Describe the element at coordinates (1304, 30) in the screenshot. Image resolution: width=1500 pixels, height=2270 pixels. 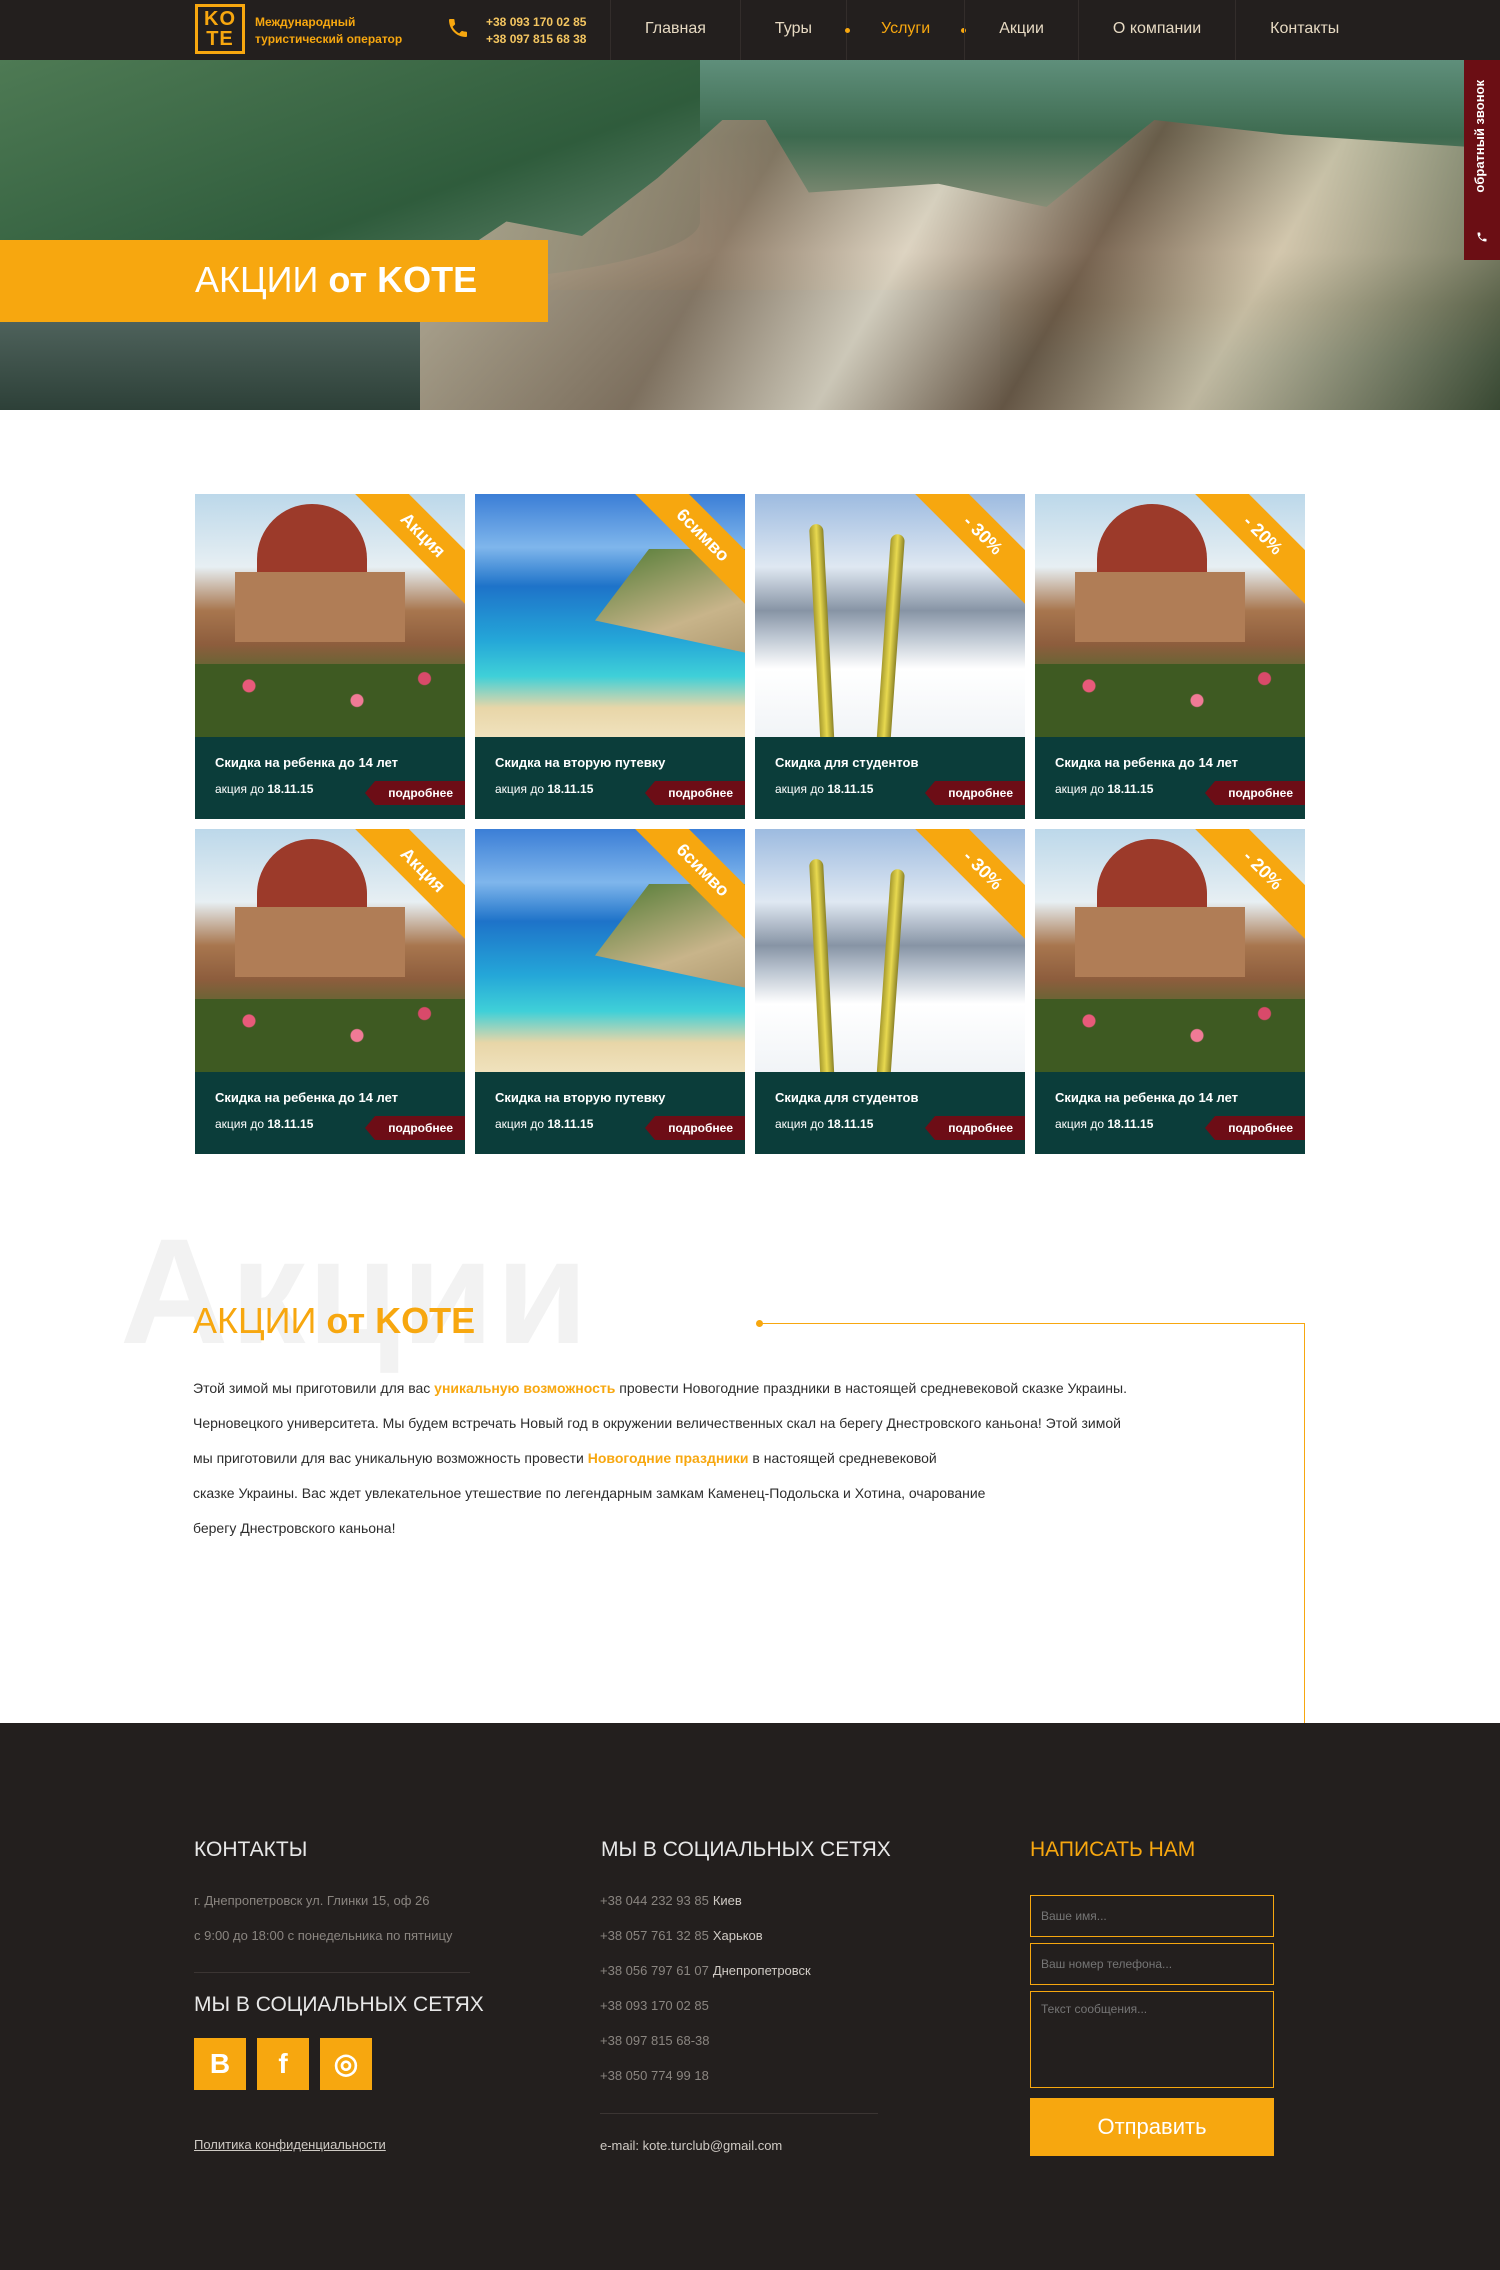
I see `nav-contacts: Контакты` at that location.